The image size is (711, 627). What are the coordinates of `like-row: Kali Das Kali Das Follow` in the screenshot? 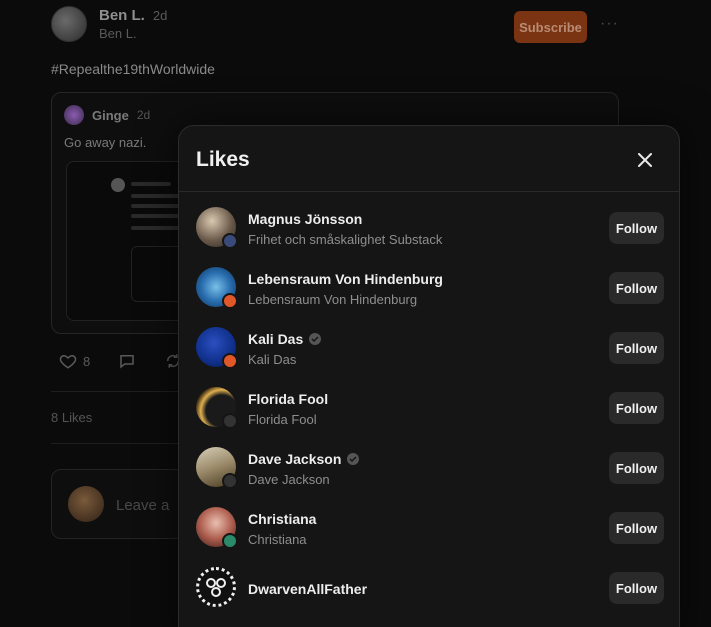 It's located at (429, 348).